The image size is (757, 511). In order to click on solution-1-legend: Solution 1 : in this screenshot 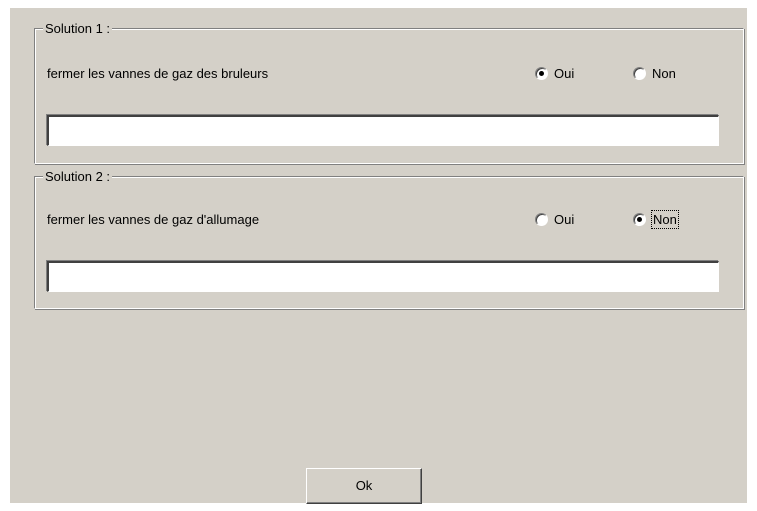, I will do `click(78, 28)`.